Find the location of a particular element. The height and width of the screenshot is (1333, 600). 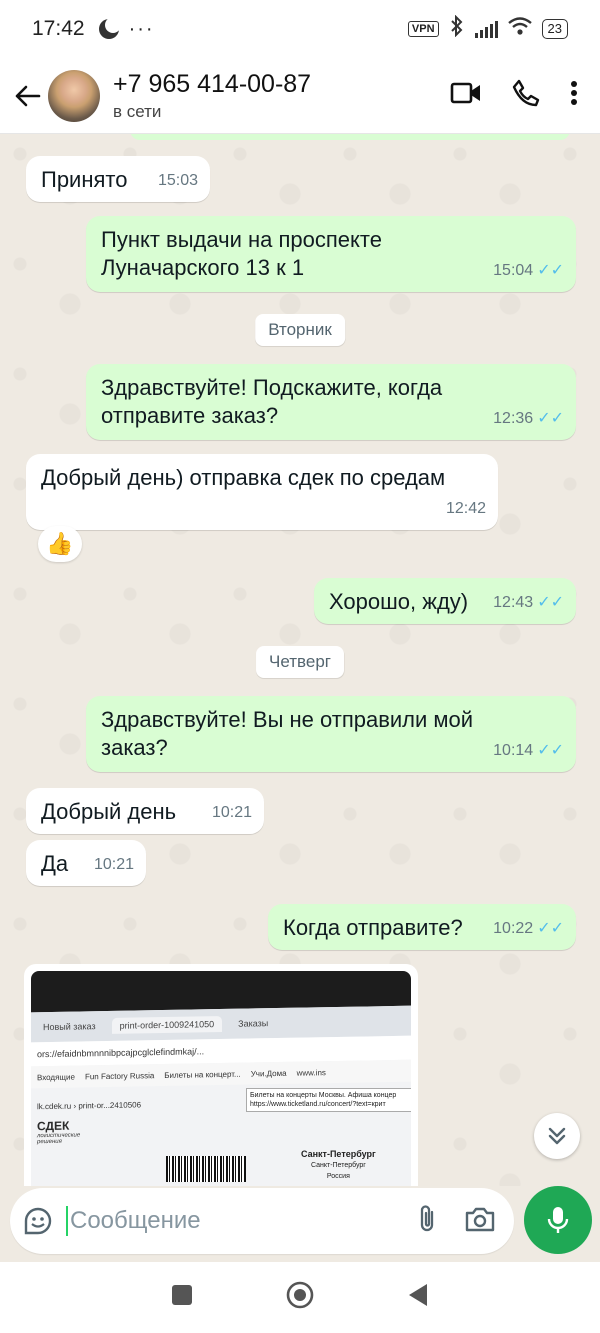

sticker-emoji-button is located at coordinates (38, 1221).